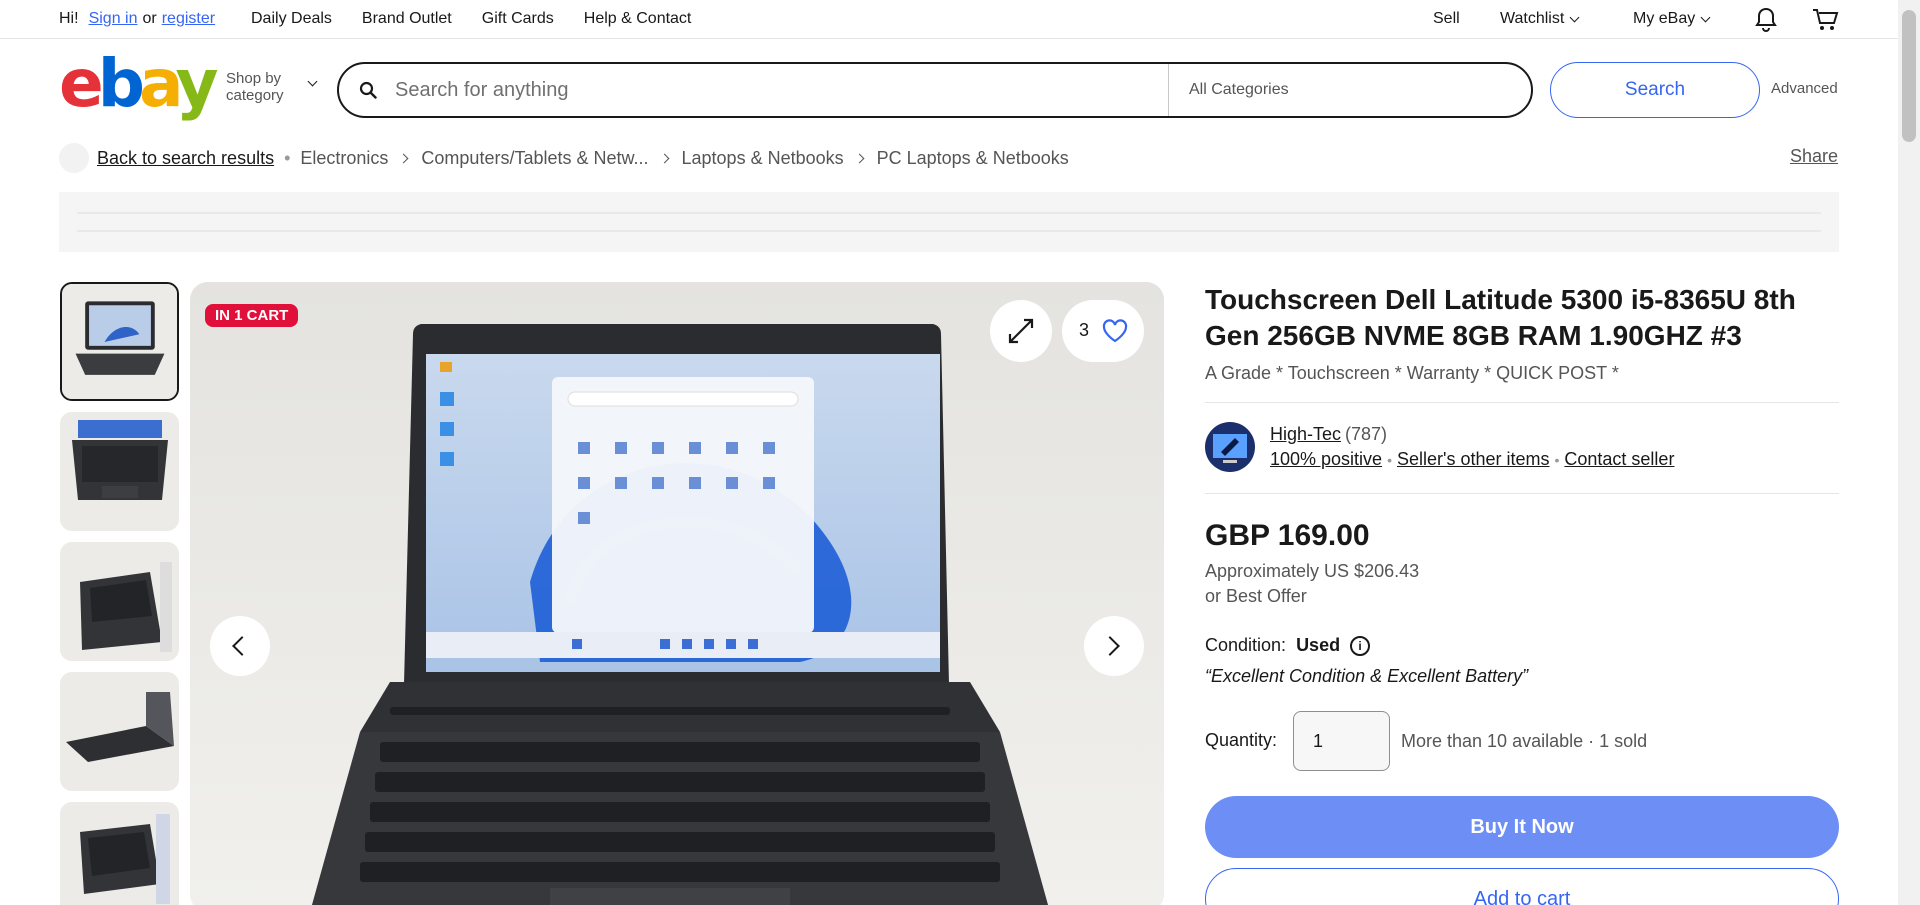  Describe the element at coordinates (291, 19) in the screenshot. I see `daily-deals-link: Daily Deals` at that location.